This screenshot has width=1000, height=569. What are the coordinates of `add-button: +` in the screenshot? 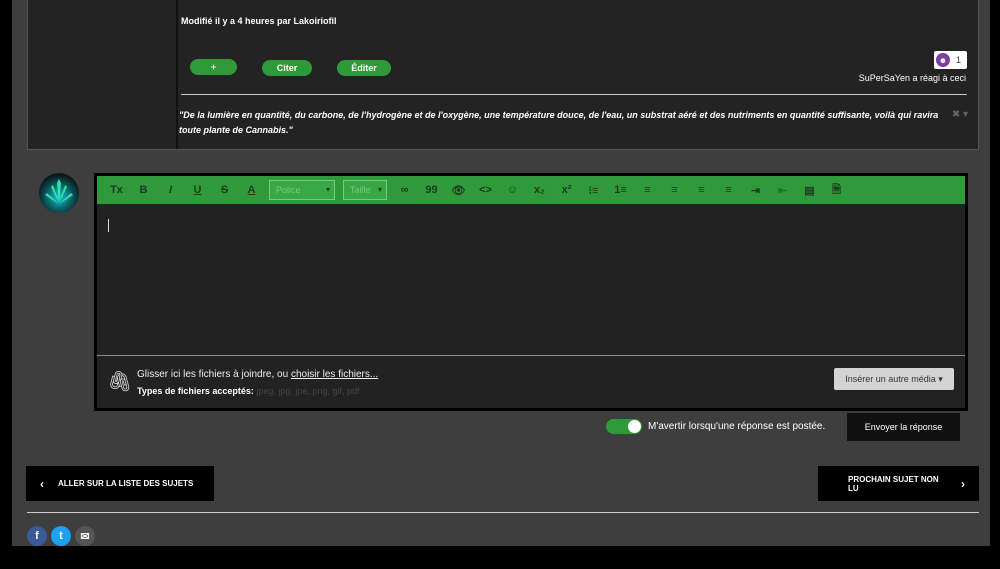 It's located at (213, 67).